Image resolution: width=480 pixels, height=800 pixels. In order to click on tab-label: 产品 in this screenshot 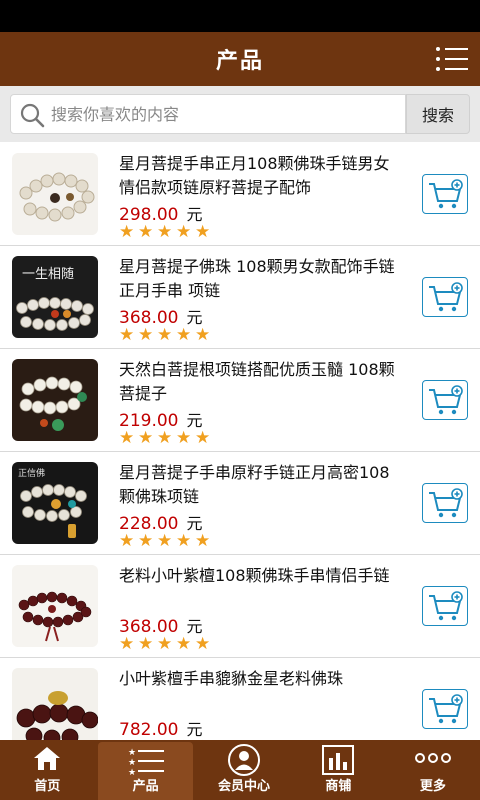, I will do `click(145, 786)`.